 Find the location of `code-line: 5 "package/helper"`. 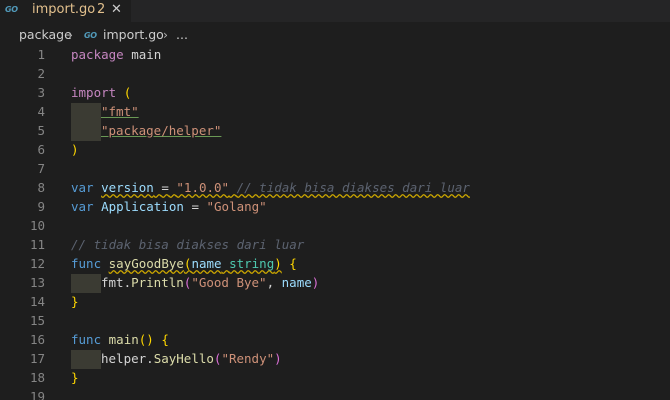

code-line: 5 "package/helper" is located at coordinates (335, 131).